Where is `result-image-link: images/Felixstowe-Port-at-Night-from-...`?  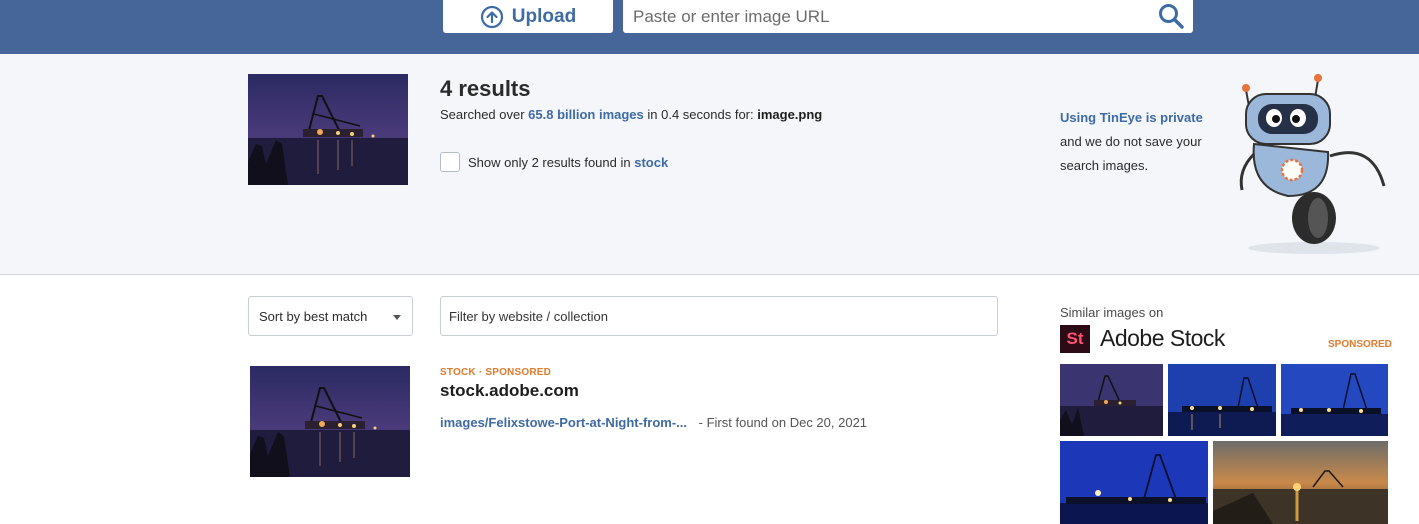
result-image-link: images/Felixstowe-Port-at-Night-from-... is located at coordinates (563, 422).